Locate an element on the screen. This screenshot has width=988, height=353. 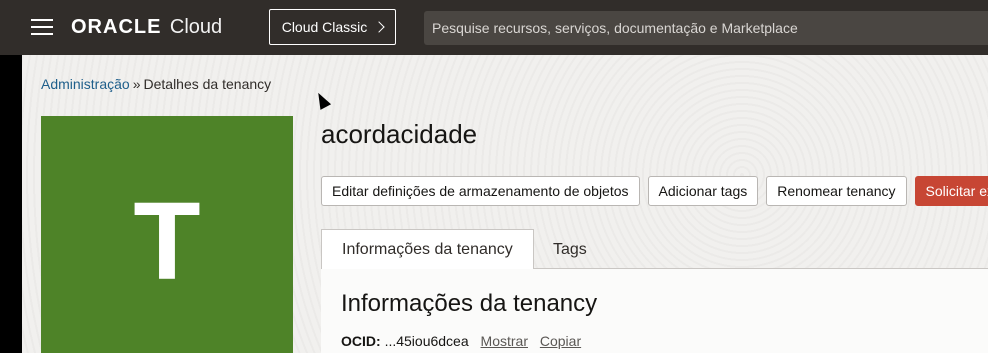
brand-name: ORACLE is located at coordinates (116, 27).